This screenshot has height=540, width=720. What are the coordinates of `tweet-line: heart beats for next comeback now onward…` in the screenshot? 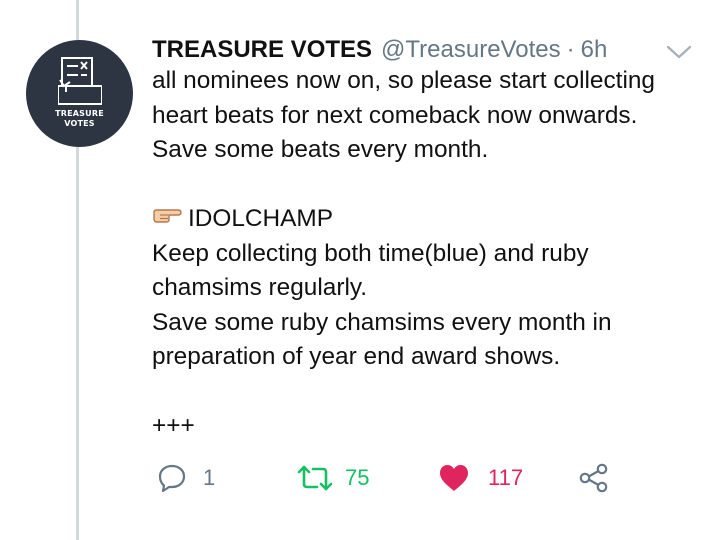 It's located at (395, 115).